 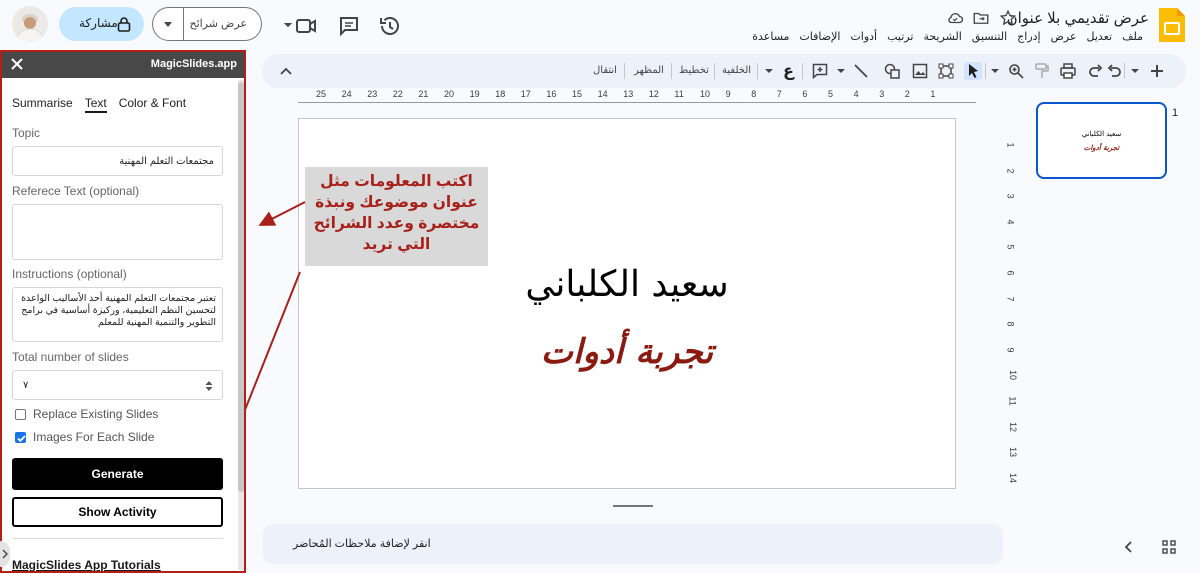 I want to click on chevron-left-icon, so click(x=1129, y=547).